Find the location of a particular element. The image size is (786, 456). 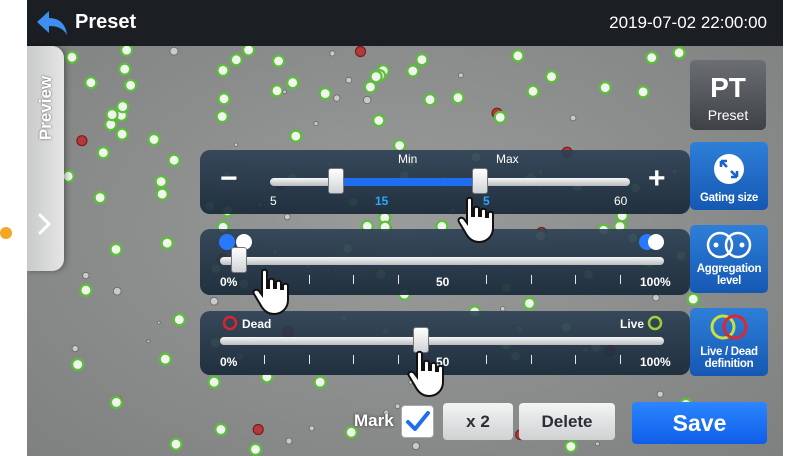

aggregation-label-line1: Aggregation is located at coordinates (729, 269).